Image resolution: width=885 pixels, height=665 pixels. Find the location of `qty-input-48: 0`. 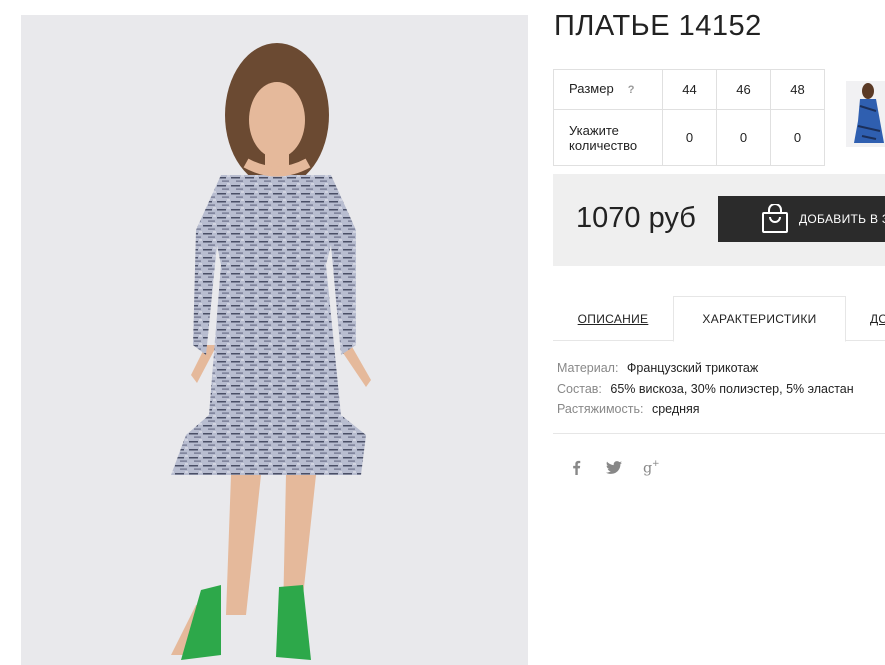

qty-input-48: 0 is located at coordinates (797, 137).